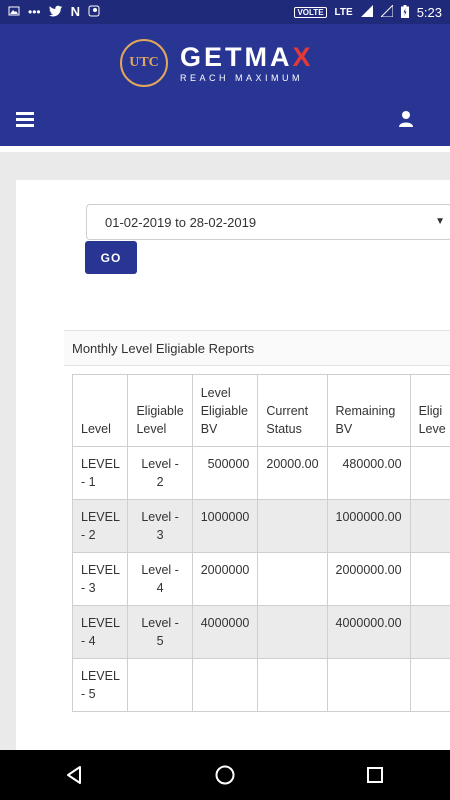 This screenshot has height=800, width=450. Describe the element at coordinates (100, 410) in the screenshot. I see `column-header-level: Level` at that location.